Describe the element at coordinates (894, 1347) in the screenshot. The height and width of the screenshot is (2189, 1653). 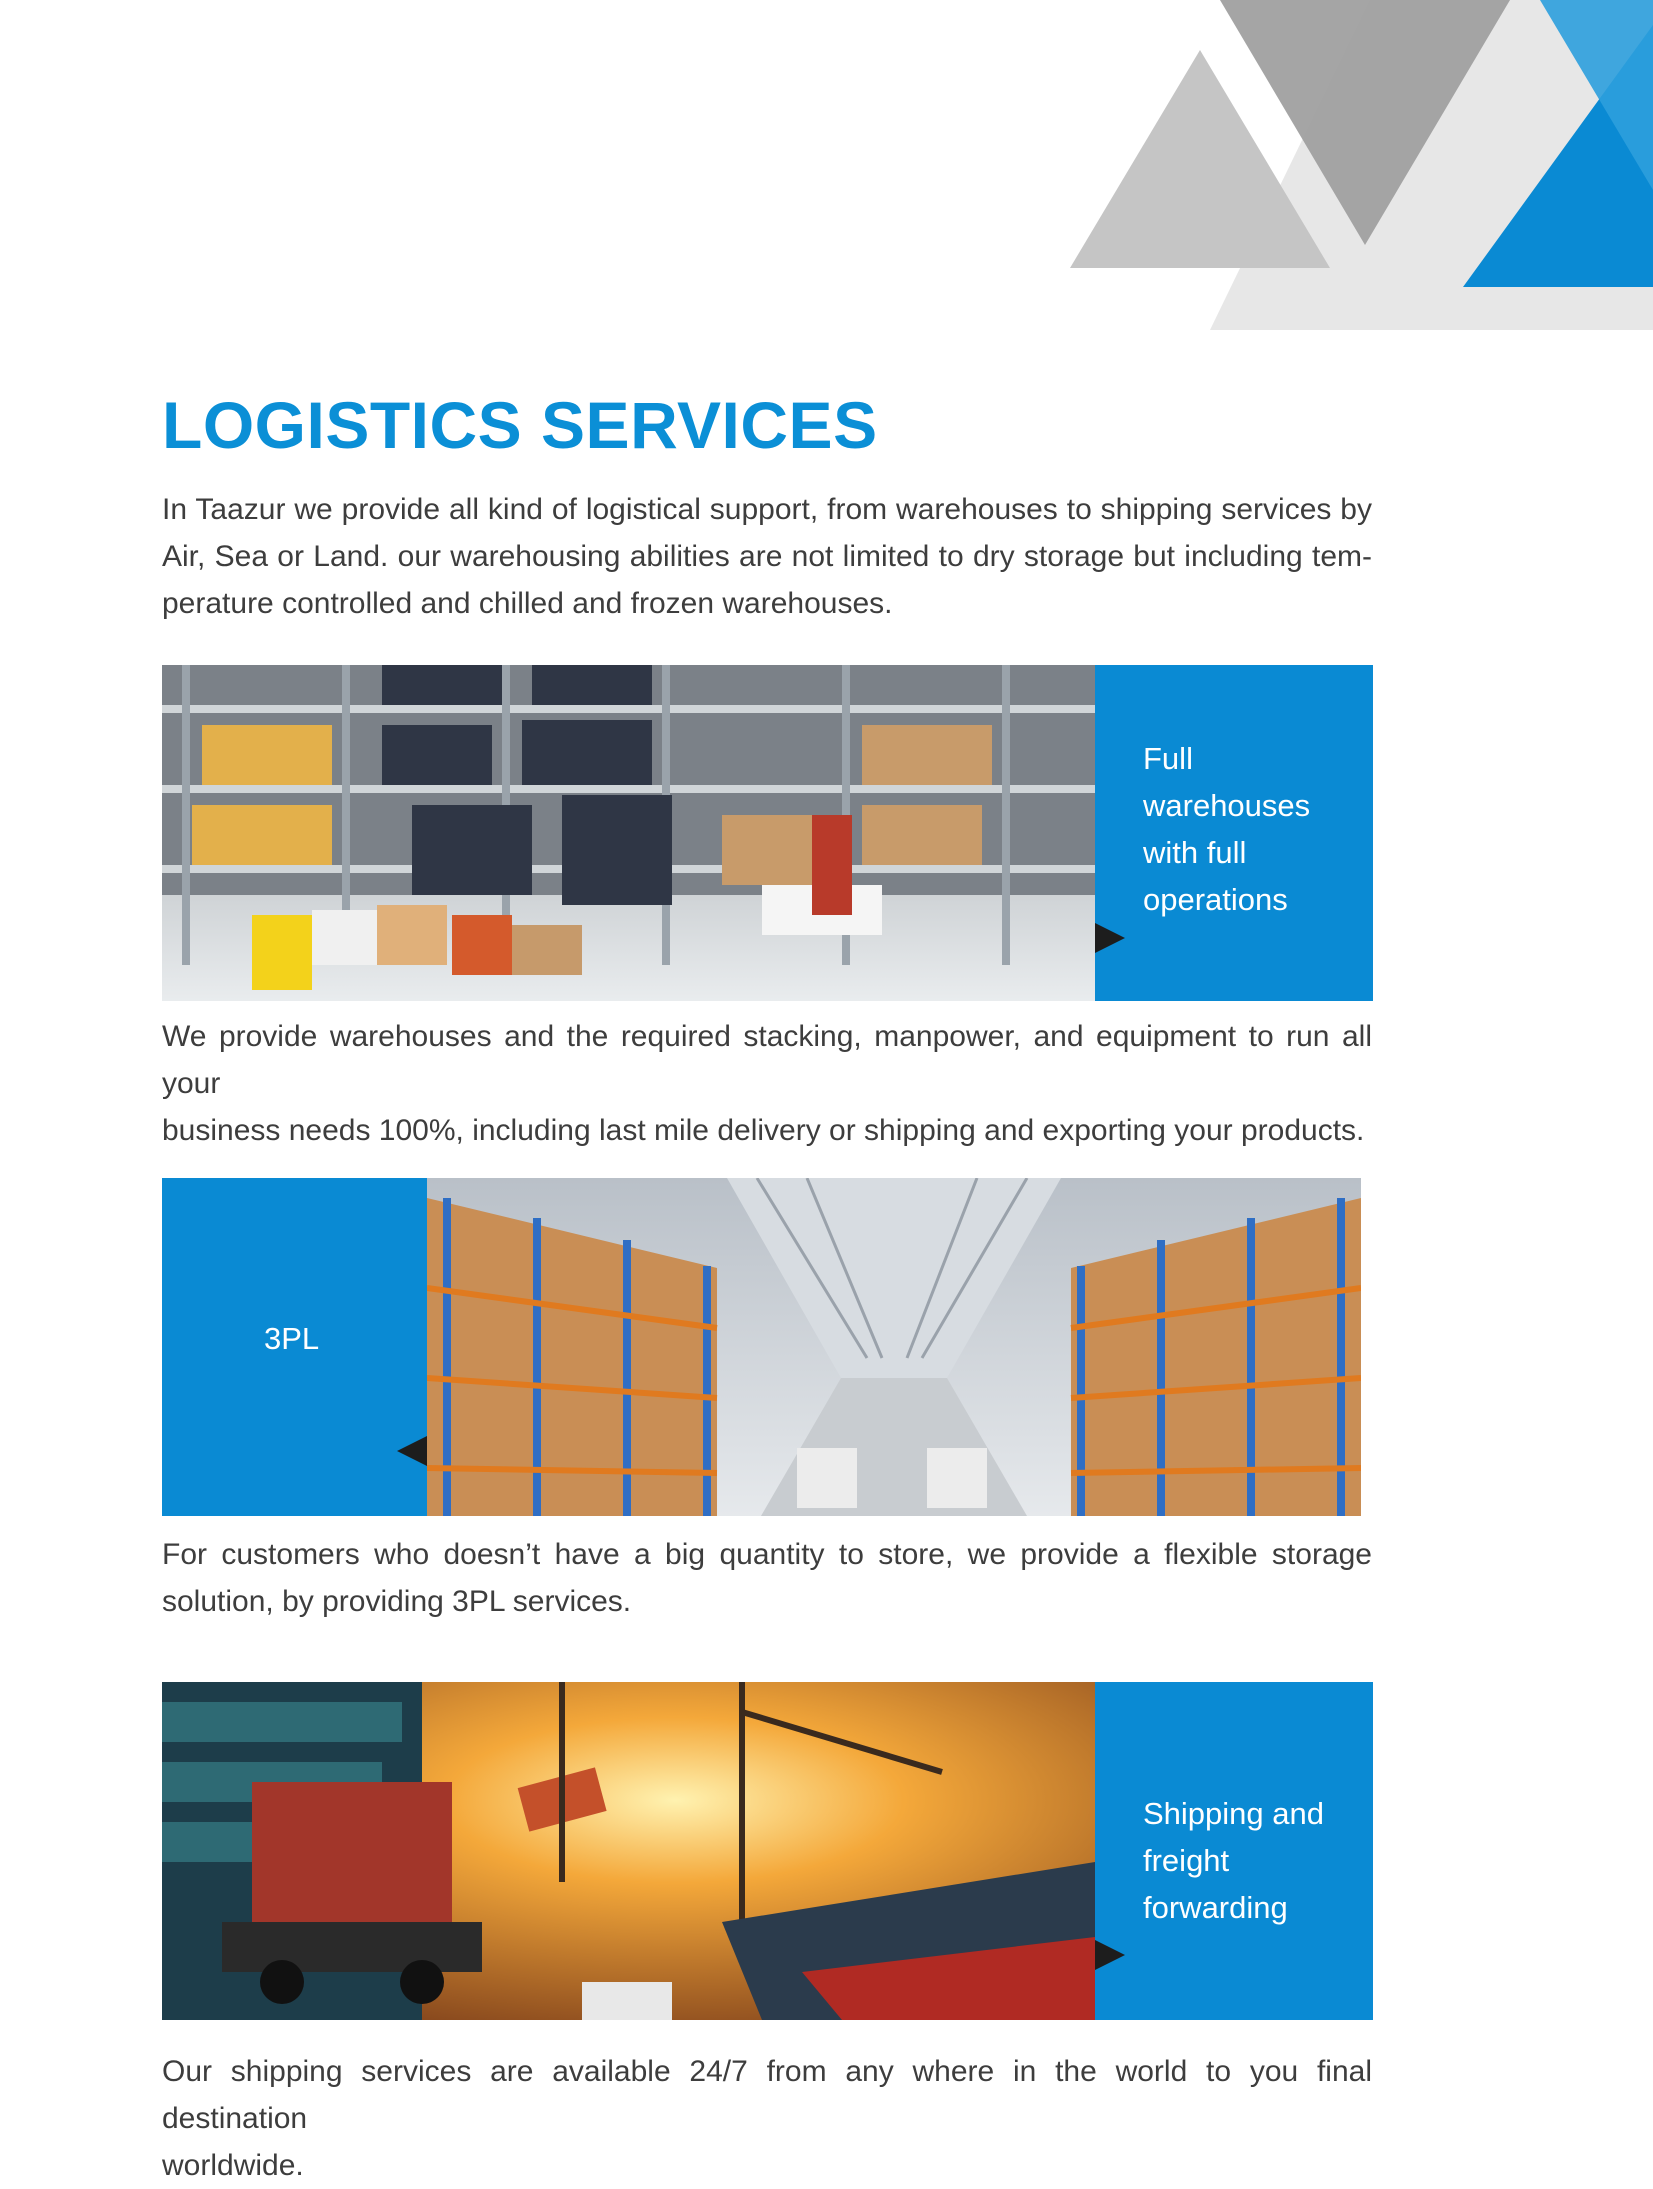
I see `warehouse-aisle-photo` at that location.